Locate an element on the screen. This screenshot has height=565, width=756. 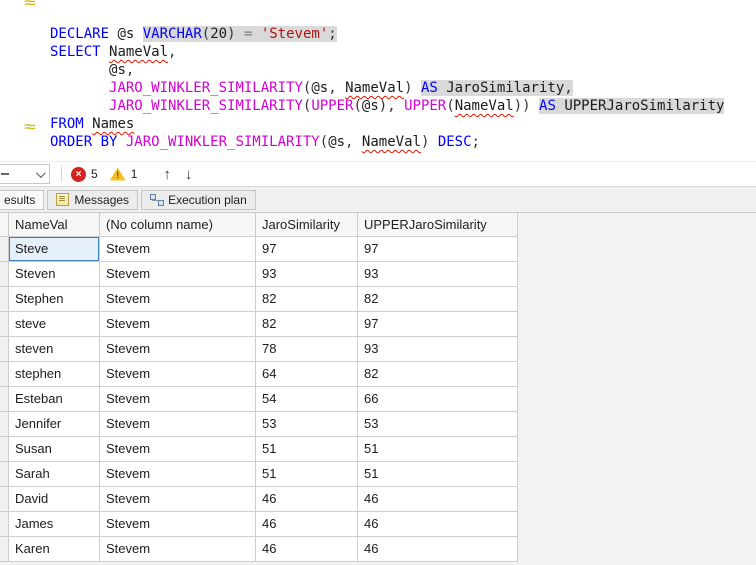
table-cell: steven is located at coordinates (54, 349).